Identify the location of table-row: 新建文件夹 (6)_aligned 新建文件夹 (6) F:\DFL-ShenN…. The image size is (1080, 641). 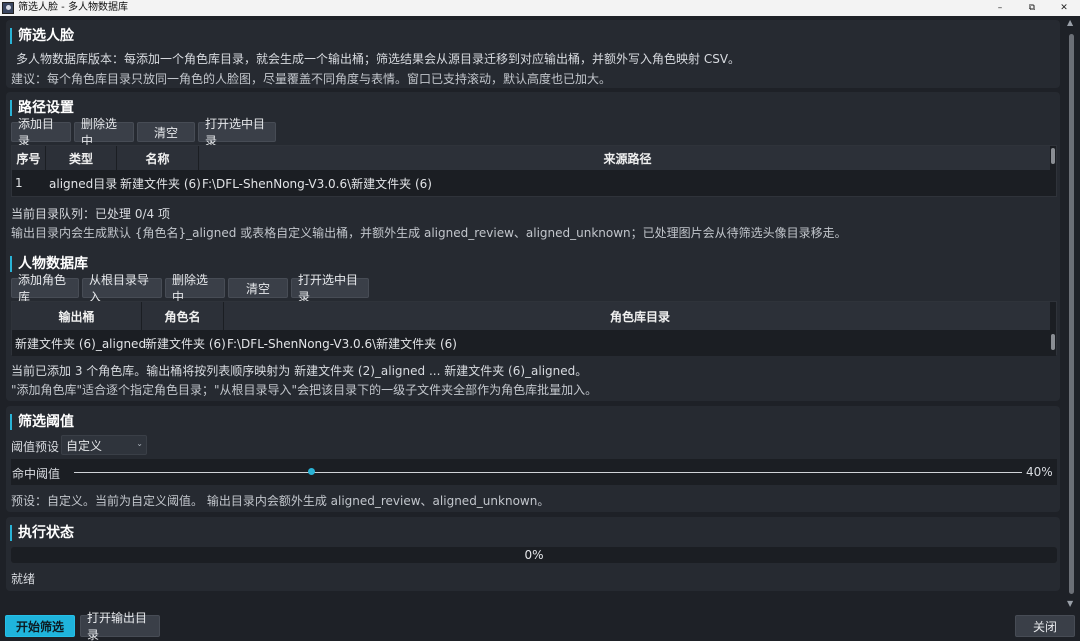
(534, 343).